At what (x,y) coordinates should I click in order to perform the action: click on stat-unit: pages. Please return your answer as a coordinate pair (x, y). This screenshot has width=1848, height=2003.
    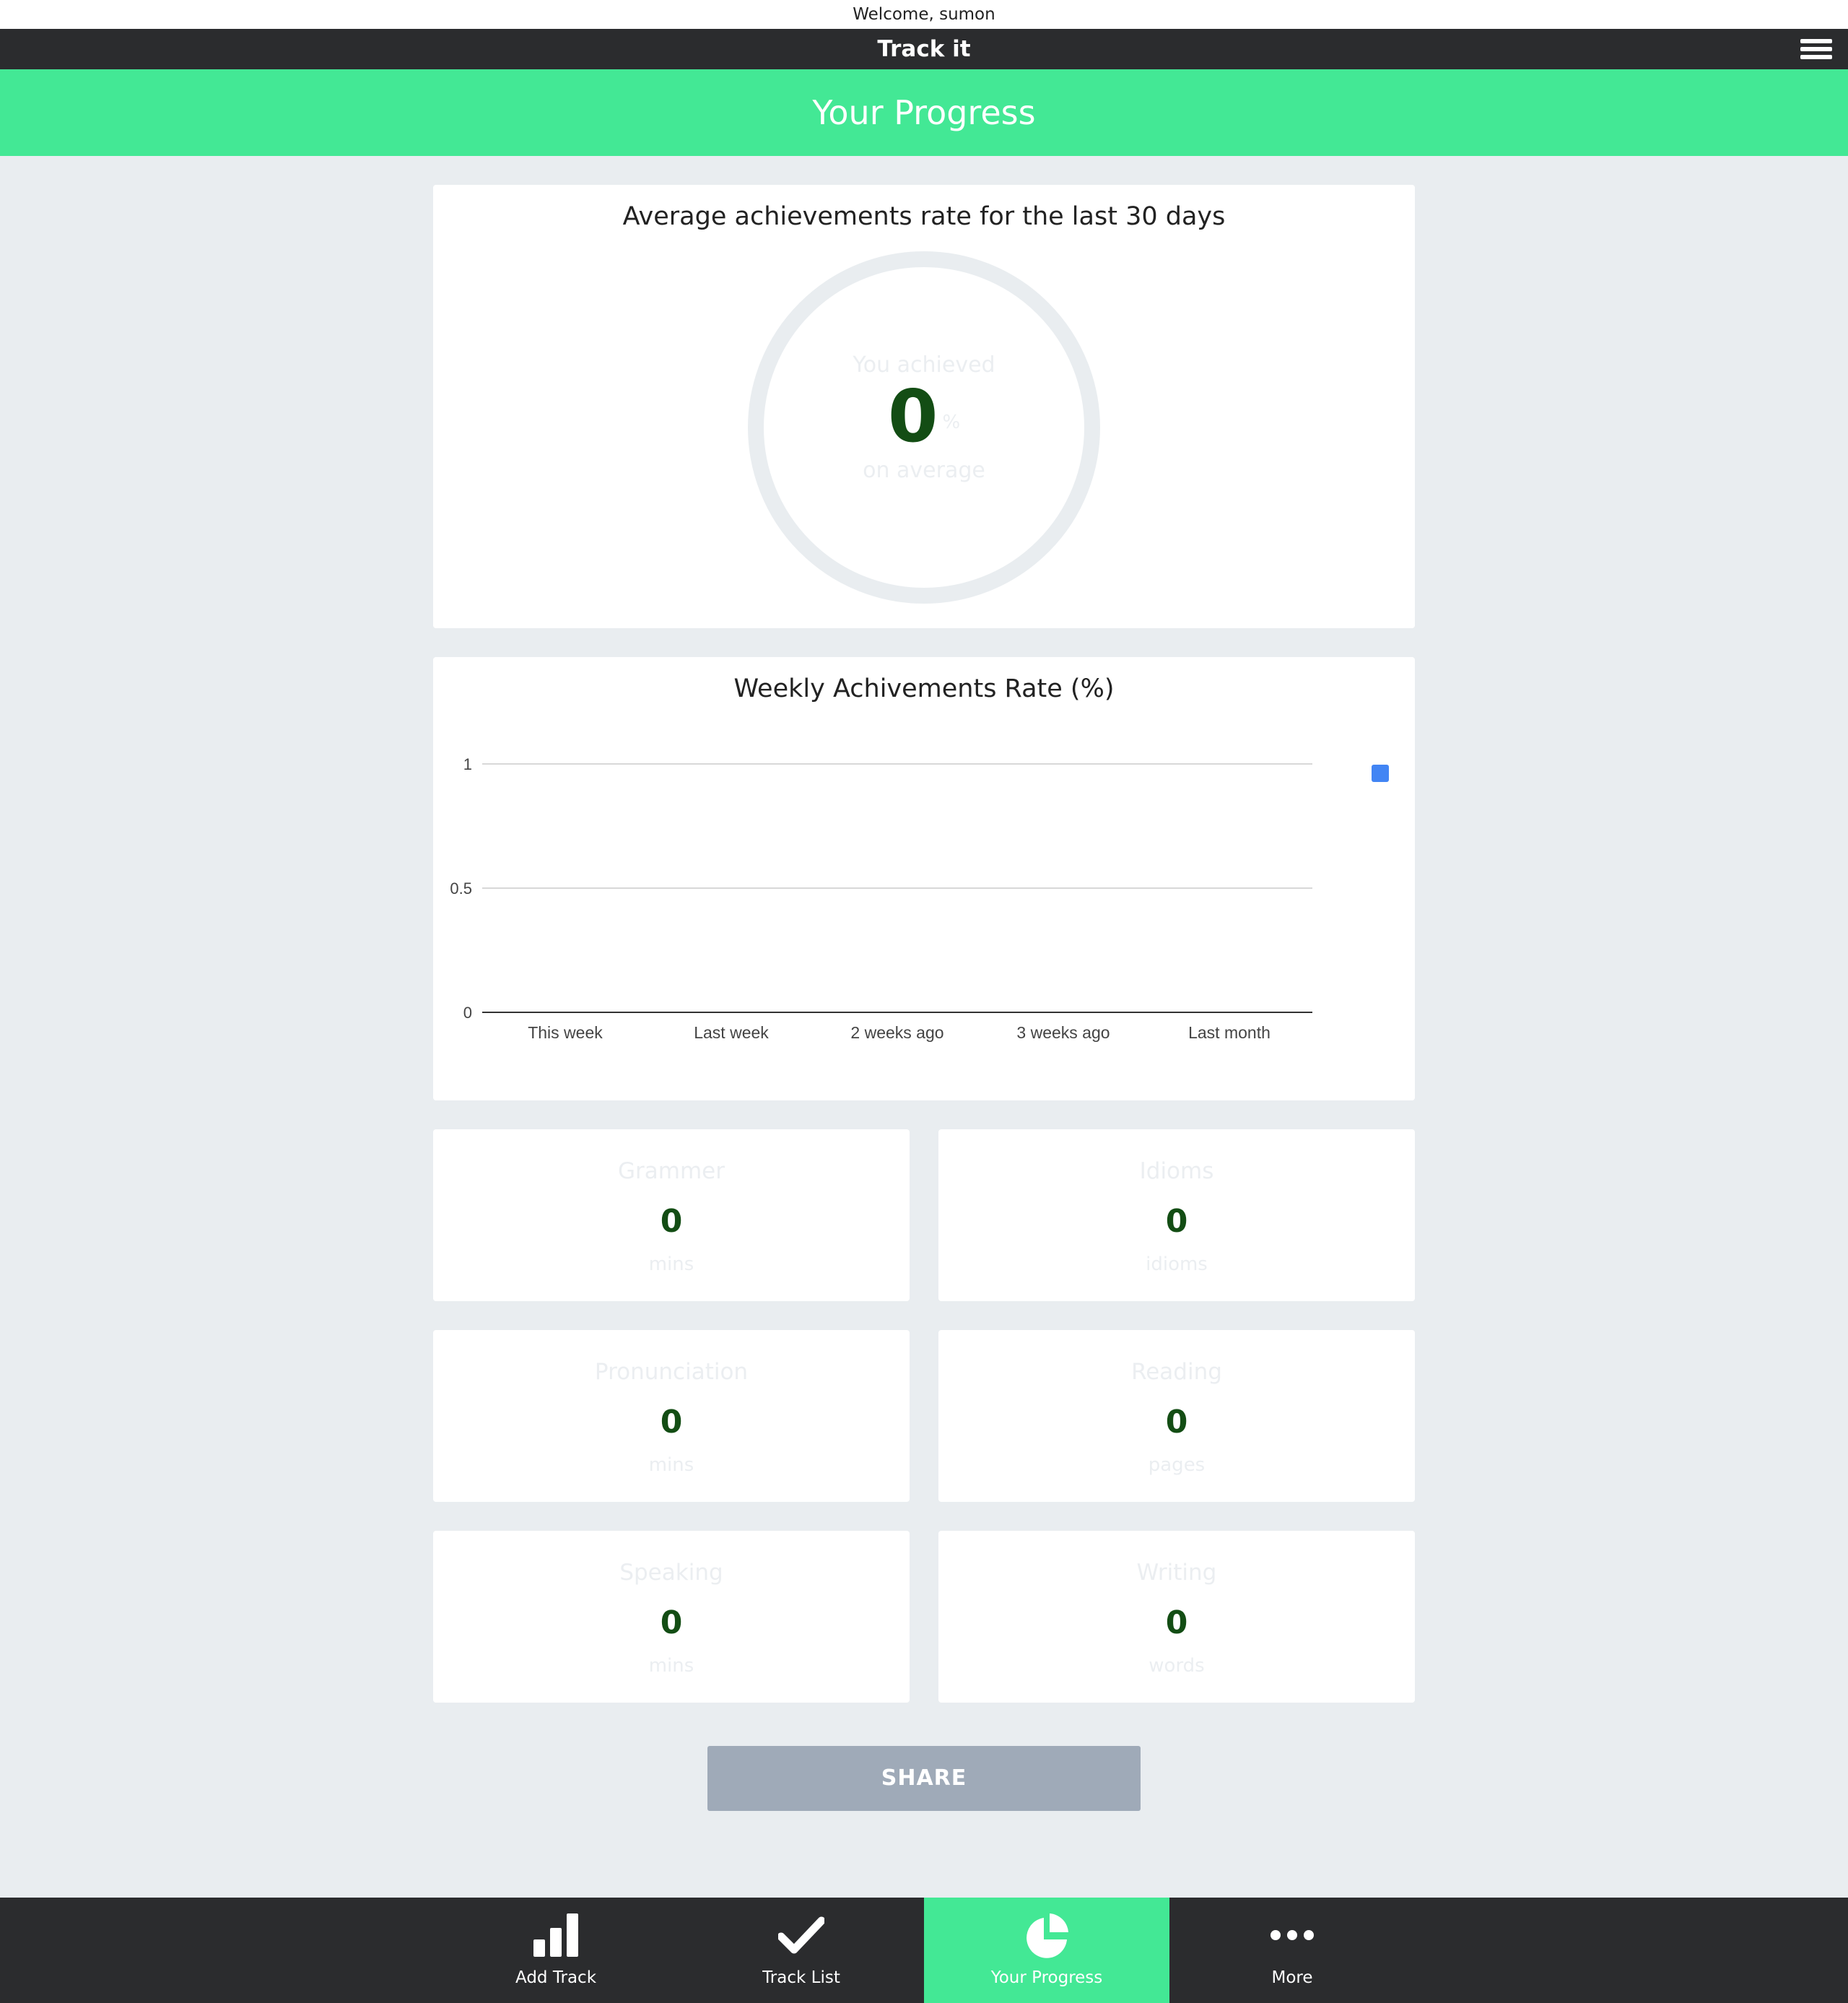
    Looking at the image, I should click on (1177, 1465).